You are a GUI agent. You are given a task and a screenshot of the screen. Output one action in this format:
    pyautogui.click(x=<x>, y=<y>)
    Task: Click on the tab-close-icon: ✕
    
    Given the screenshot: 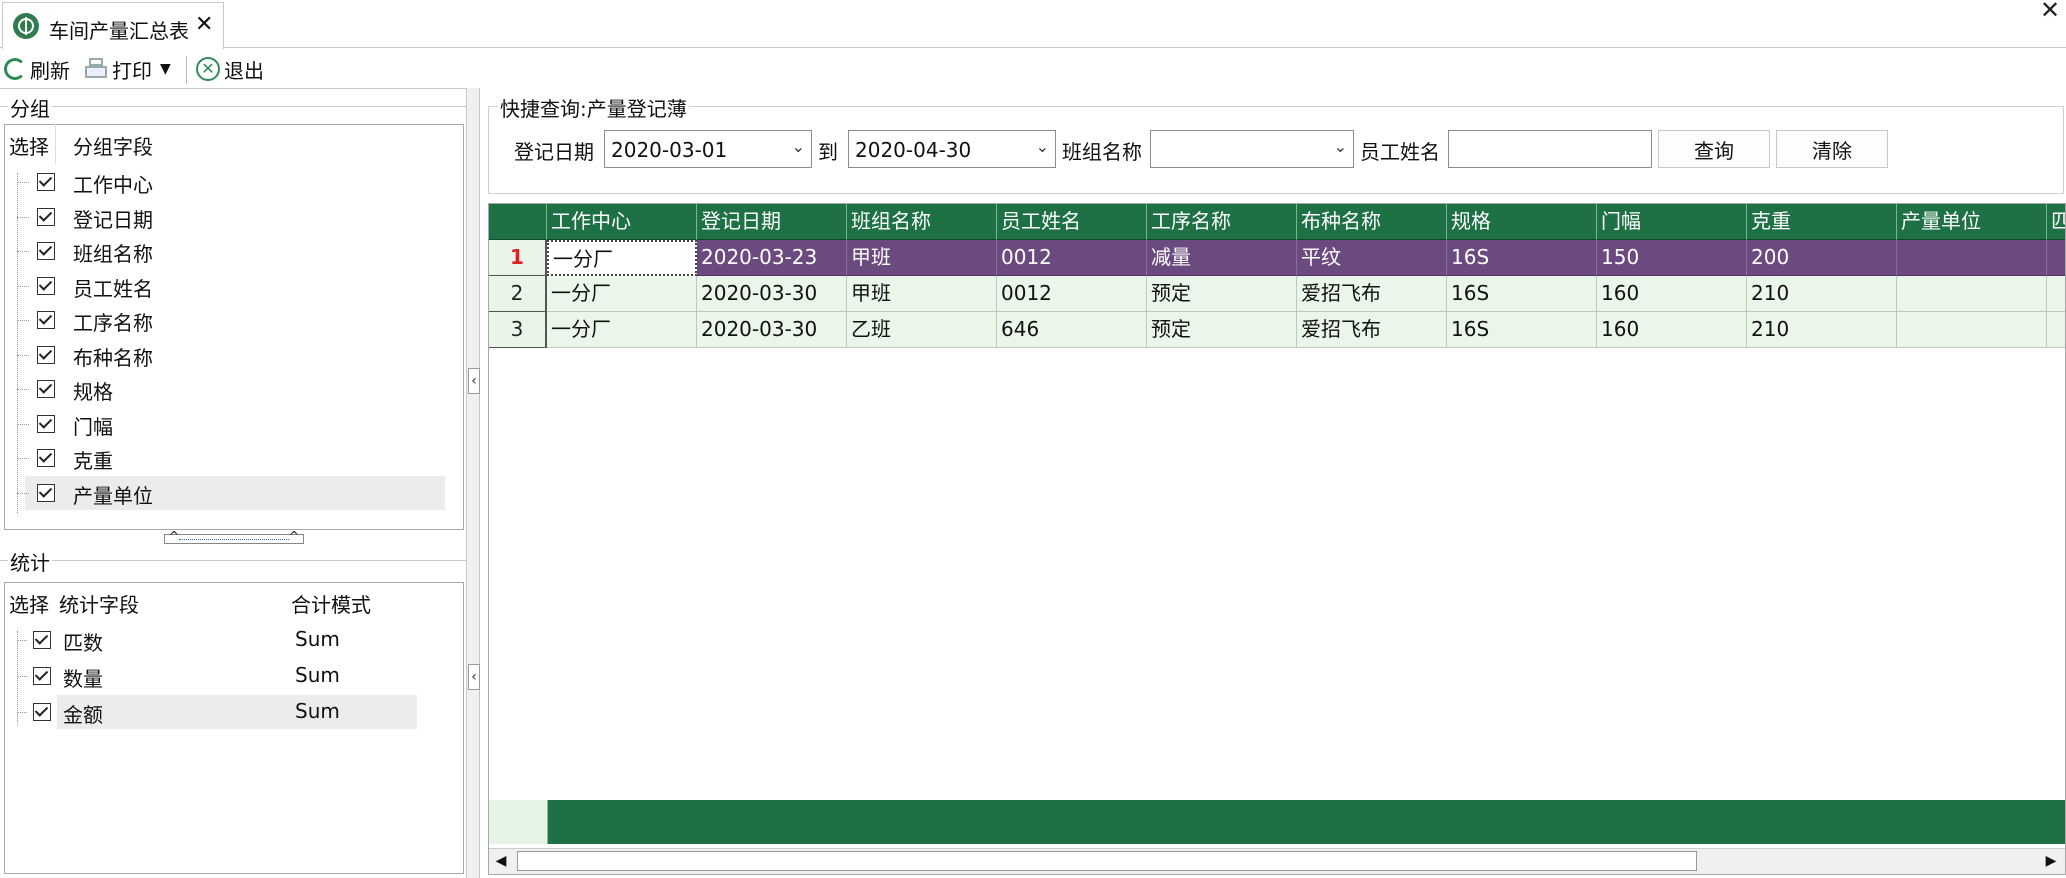 What is the action you would take?
    pyautogui.click(x=204, y=24)
    